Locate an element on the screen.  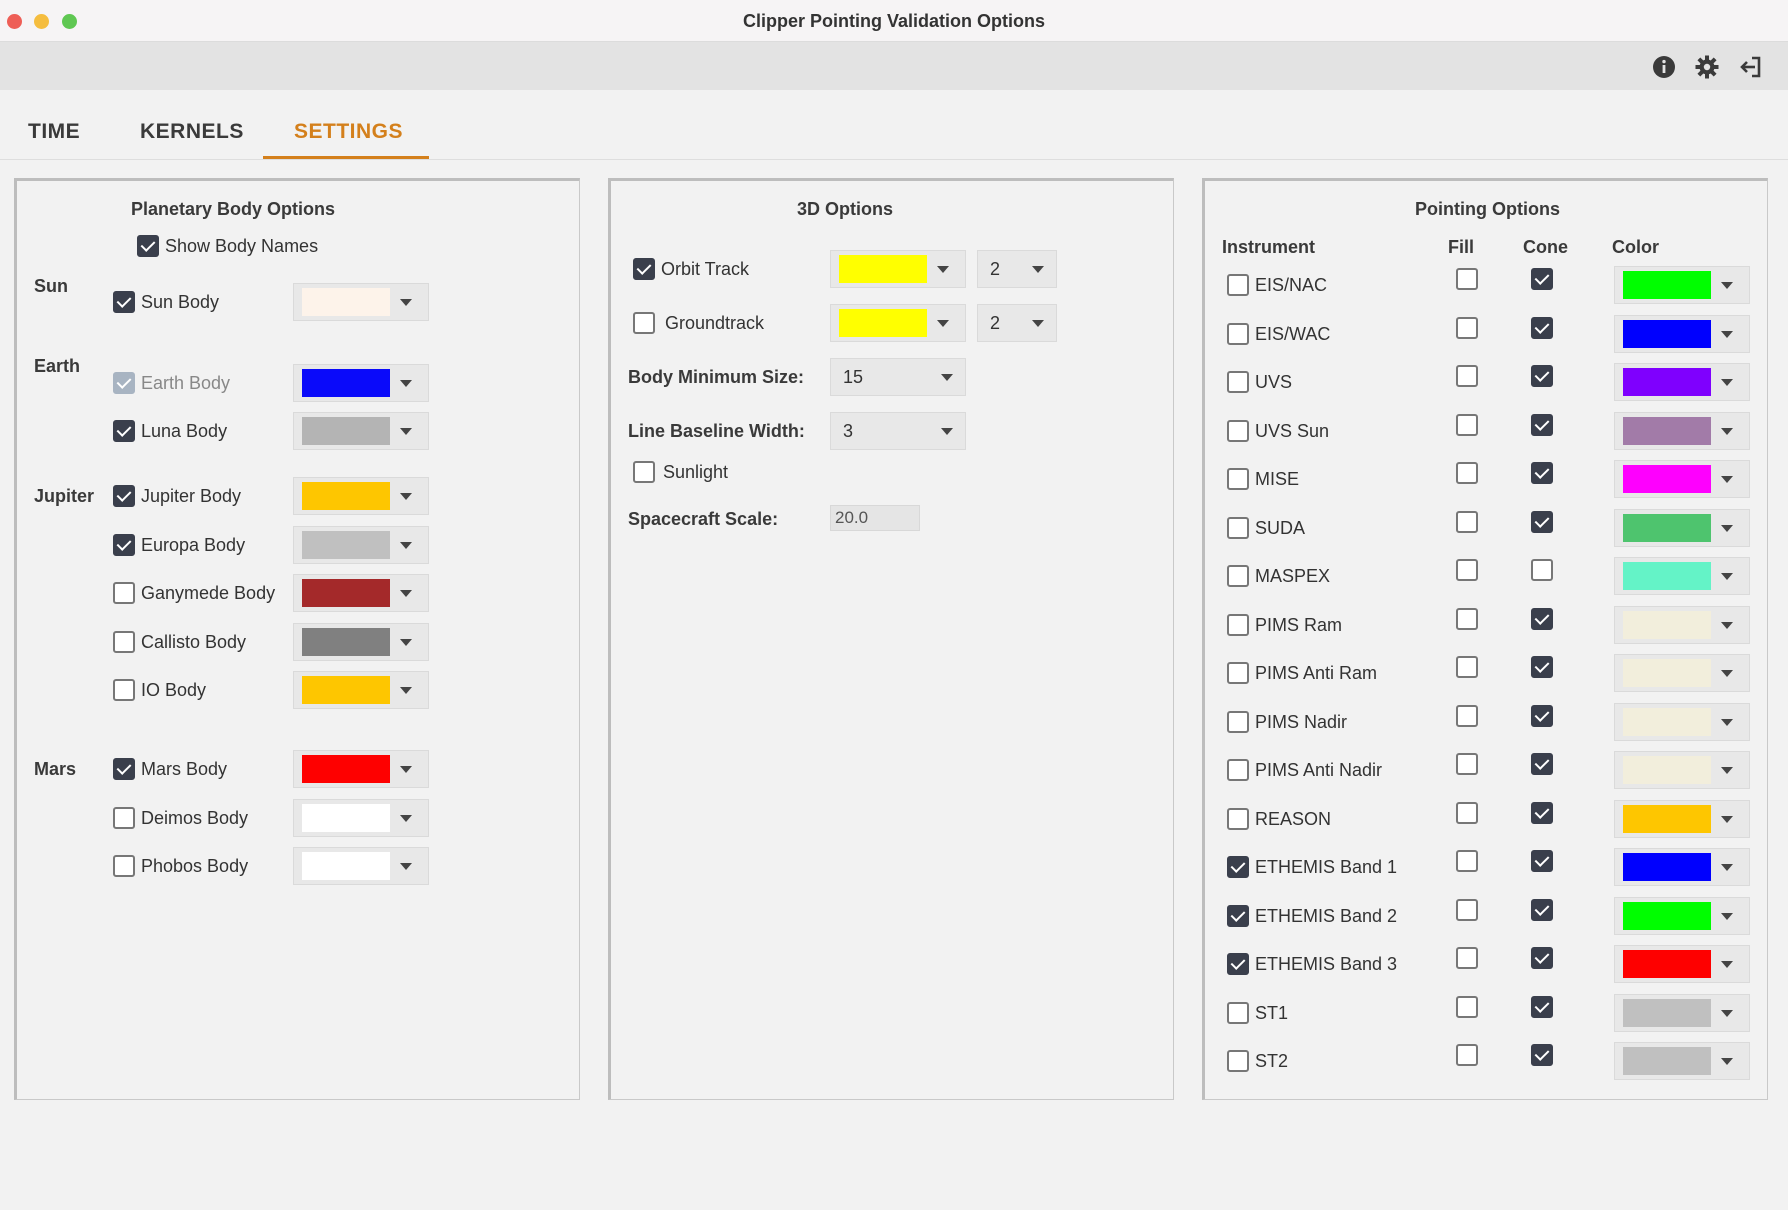
body-checkbox: Jupiter Body is located at coordinates (177, 496).